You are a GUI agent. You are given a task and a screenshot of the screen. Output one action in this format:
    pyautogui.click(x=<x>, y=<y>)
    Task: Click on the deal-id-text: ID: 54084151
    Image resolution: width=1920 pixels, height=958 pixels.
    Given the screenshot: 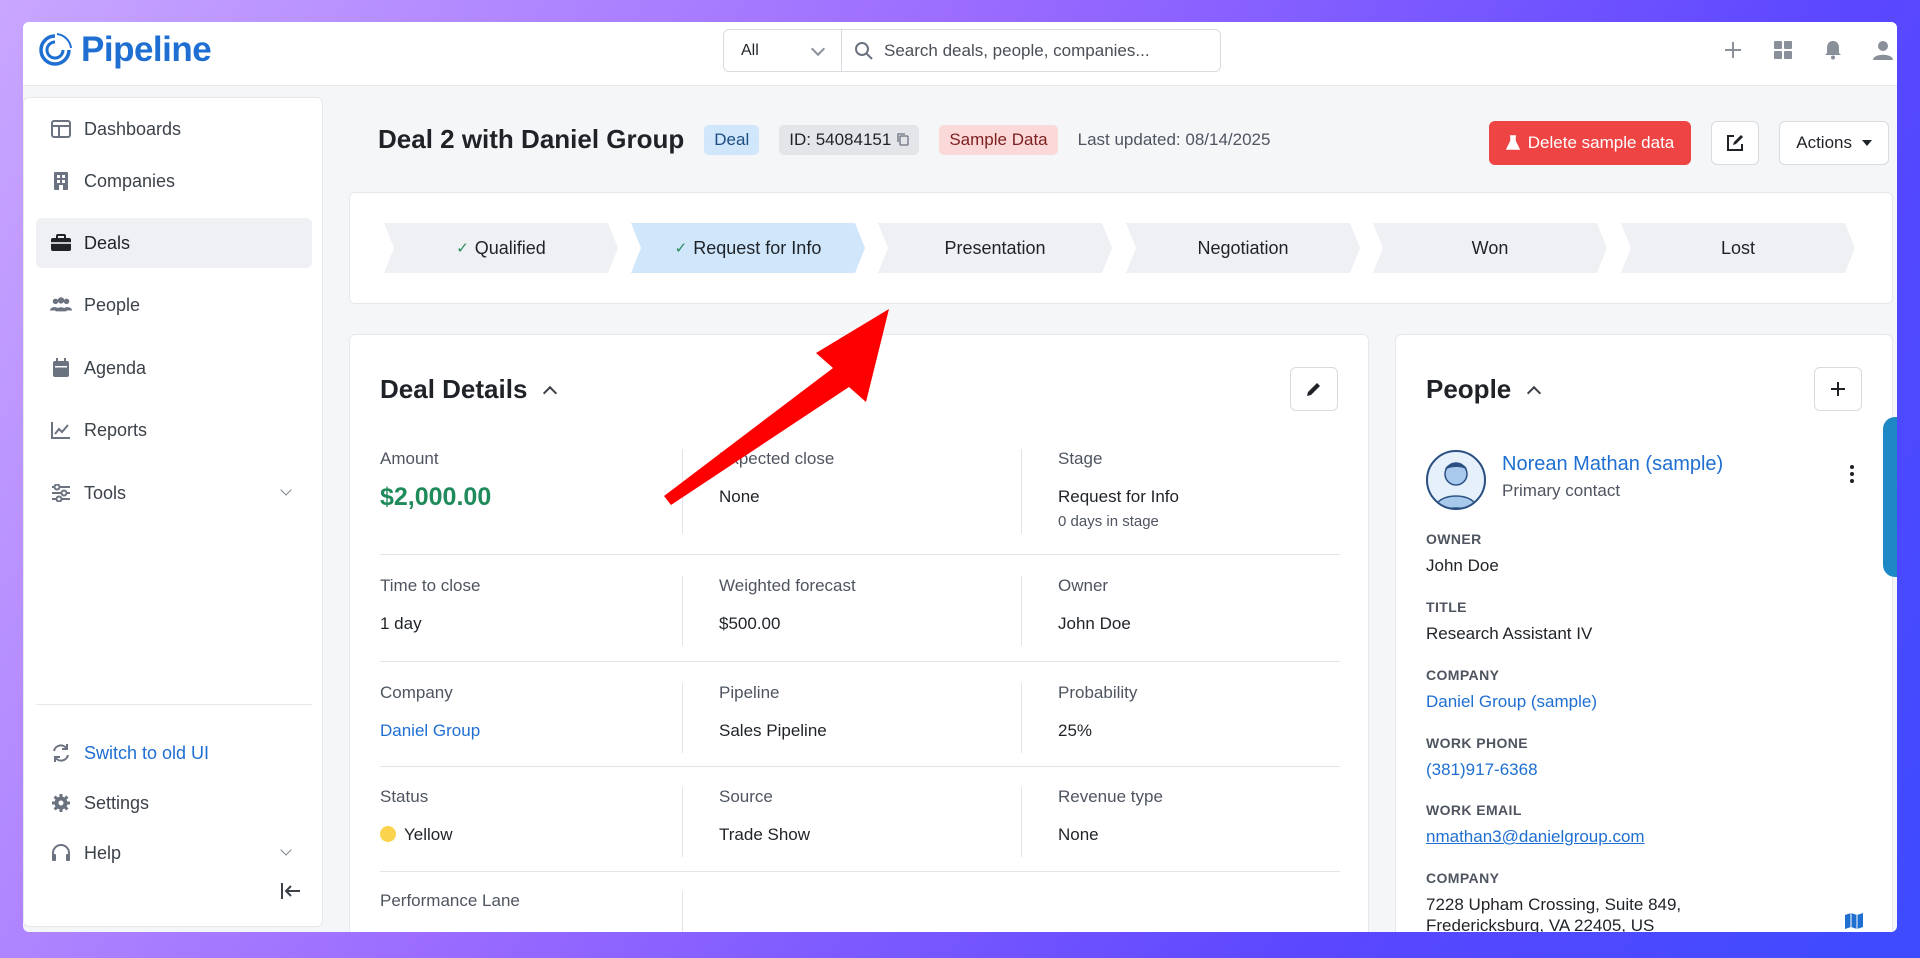 What is the action you would take?
    pyautogui.click(x=840, y=139)
    